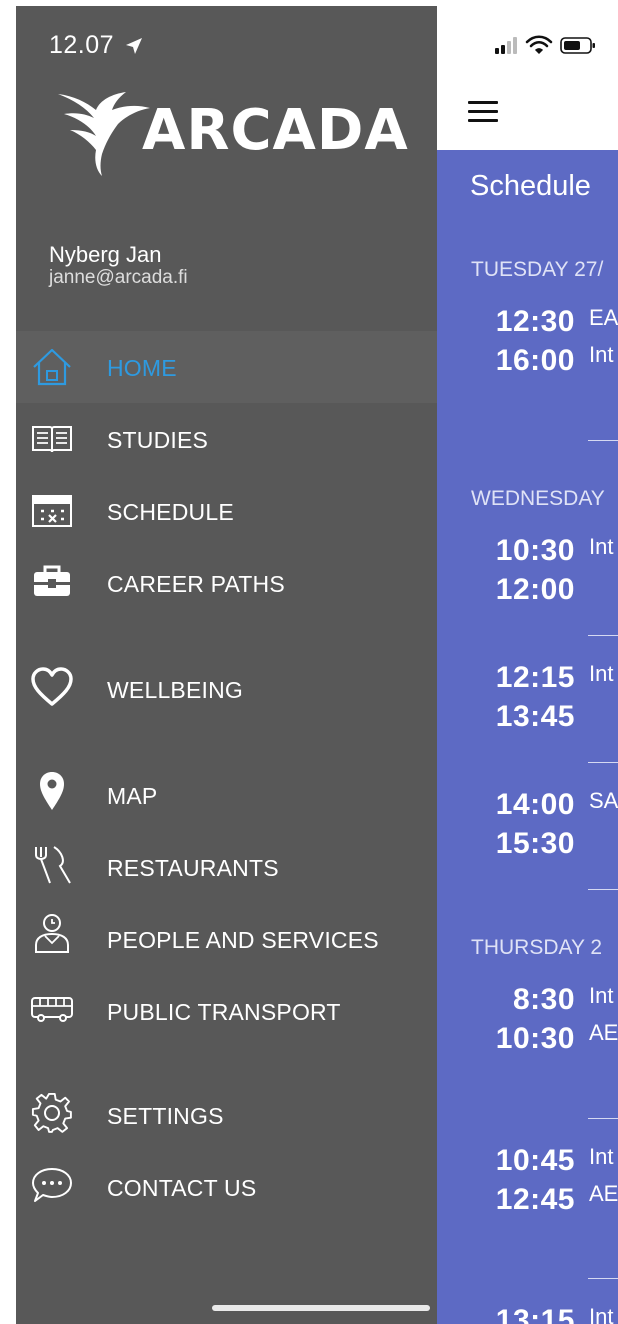  Describe the element at coordinates (193, 868) in the screenshot. I see `menu-label-restaurants: RESTAURANTS` at that location.